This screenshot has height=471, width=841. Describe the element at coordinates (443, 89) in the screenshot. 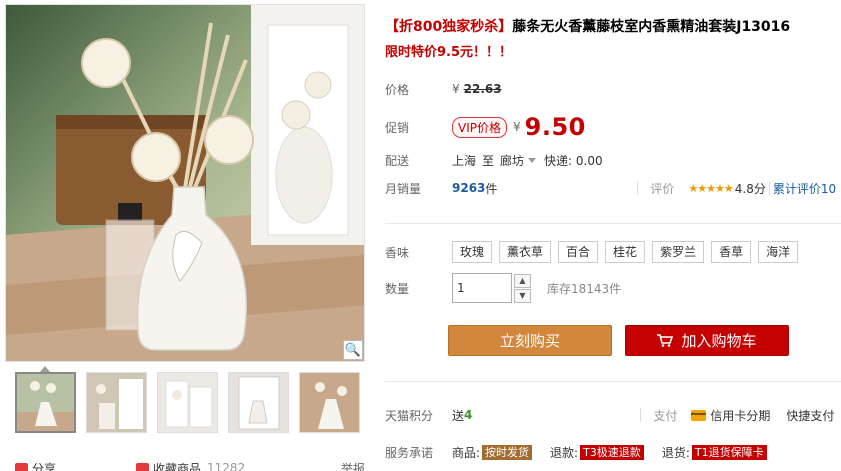

I see `price-row: 价格 ¥ 22.63` at that location.